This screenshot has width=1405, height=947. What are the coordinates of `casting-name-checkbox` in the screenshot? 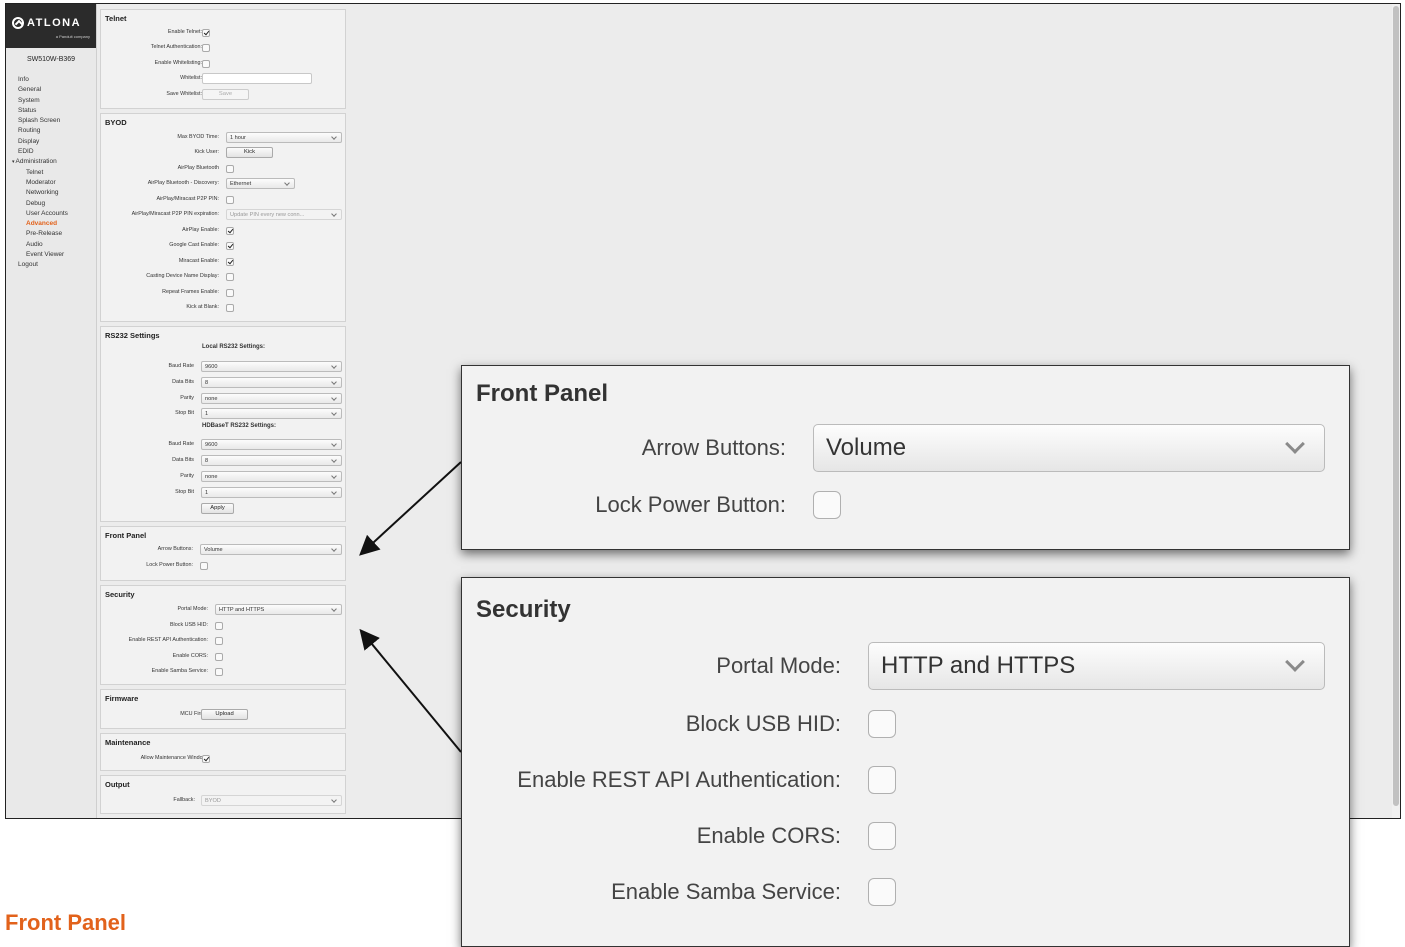 It's located at (230, 277).